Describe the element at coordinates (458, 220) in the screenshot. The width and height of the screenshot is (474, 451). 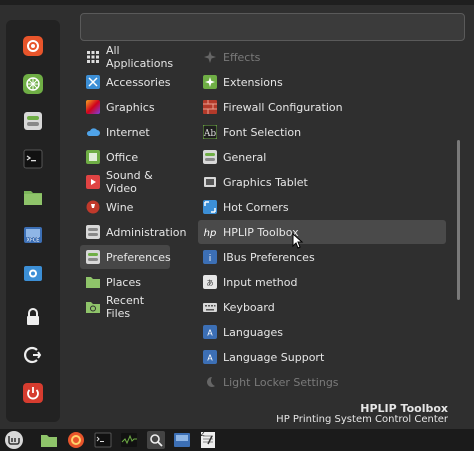
I see `scrollbar` at that location.